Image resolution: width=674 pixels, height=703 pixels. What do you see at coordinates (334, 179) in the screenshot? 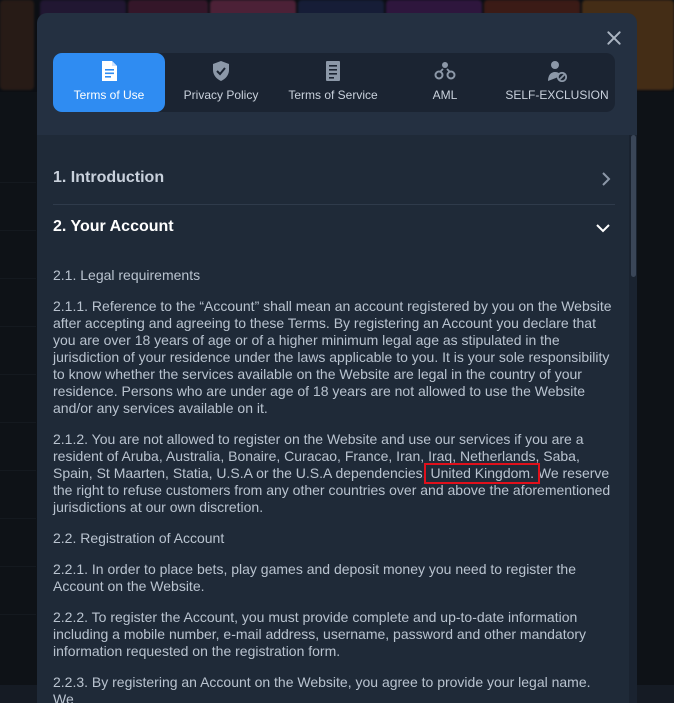
I see `section-introduction: 1. Introduction` at bounding box center [334, 179].